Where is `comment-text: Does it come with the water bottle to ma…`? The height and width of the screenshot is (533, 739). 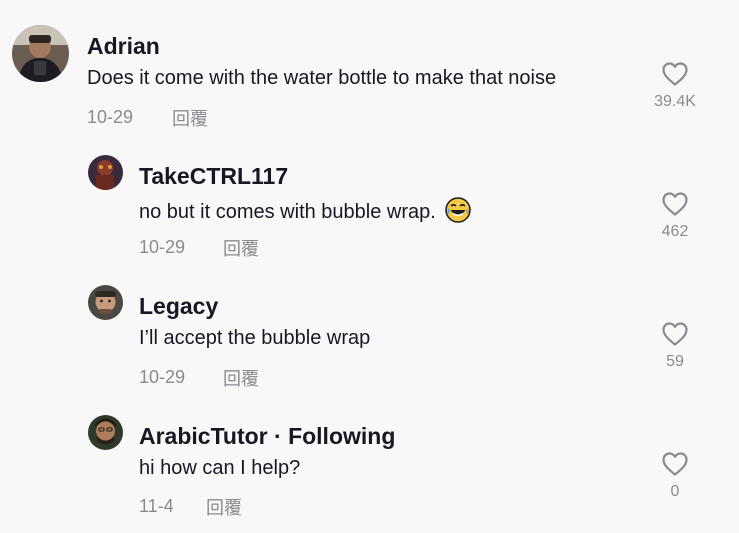
comment-text: Does it come with the water bottle to ma… is located at coordinates (322, 78).